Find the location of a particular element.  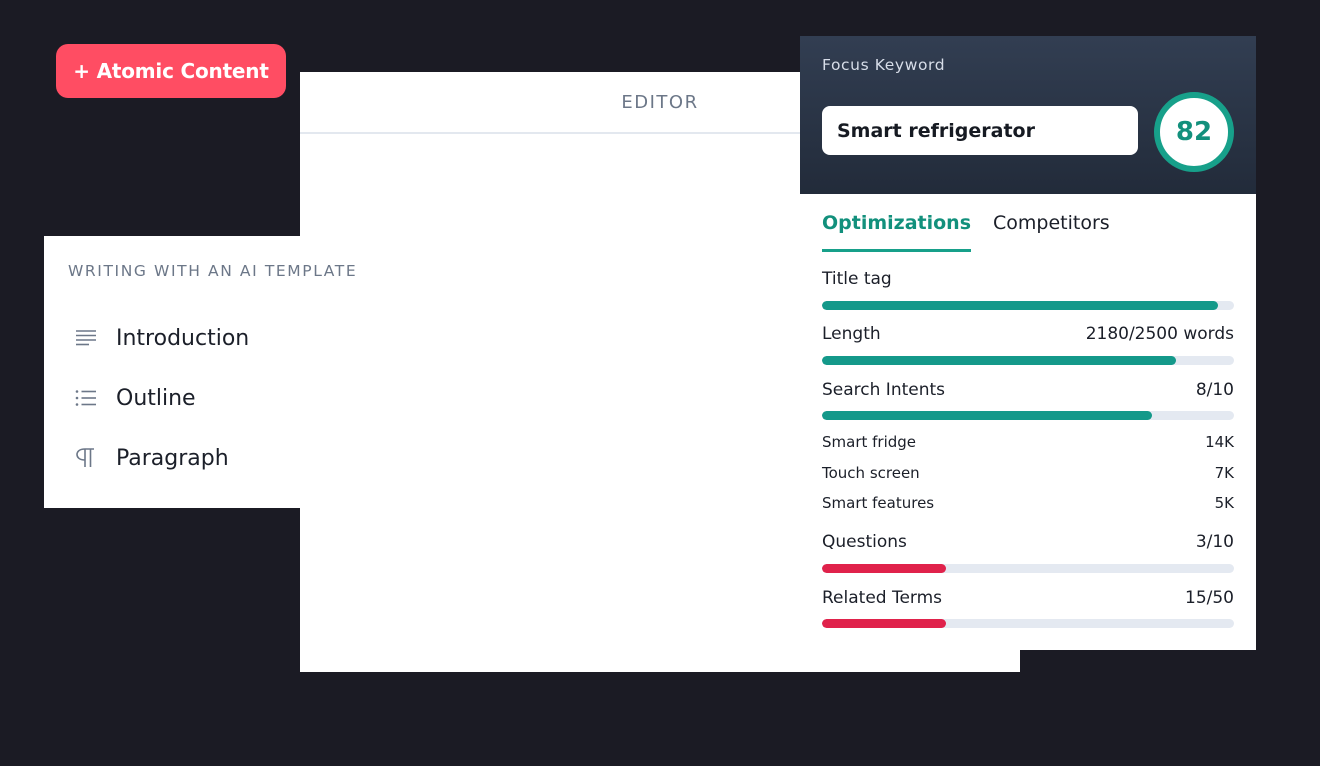

title-tag-progress-bar is located at coordinates (1028, 305).